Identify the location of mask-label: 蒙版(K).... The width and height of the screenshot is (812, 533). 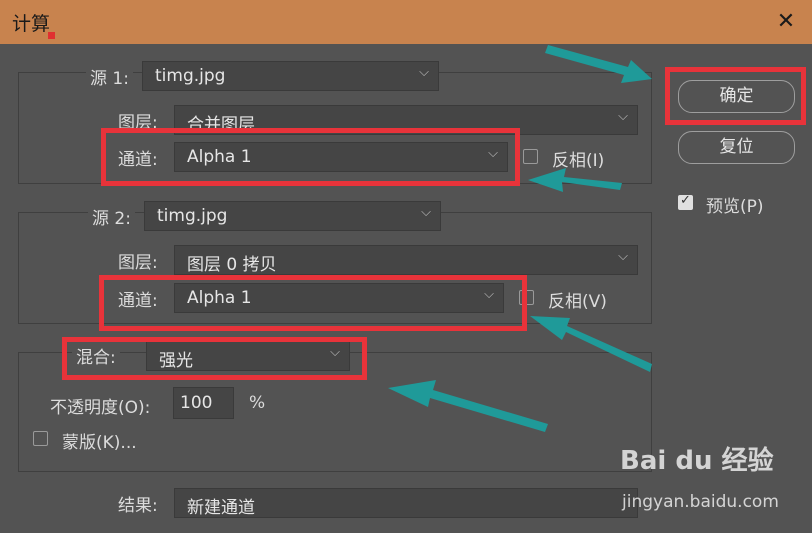
(99, 443).